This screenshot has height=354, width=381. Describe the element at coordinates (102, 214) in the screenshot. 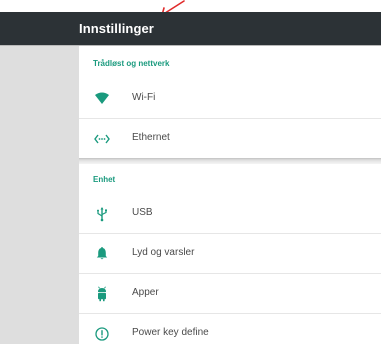

I see `usb-icon` at that location.